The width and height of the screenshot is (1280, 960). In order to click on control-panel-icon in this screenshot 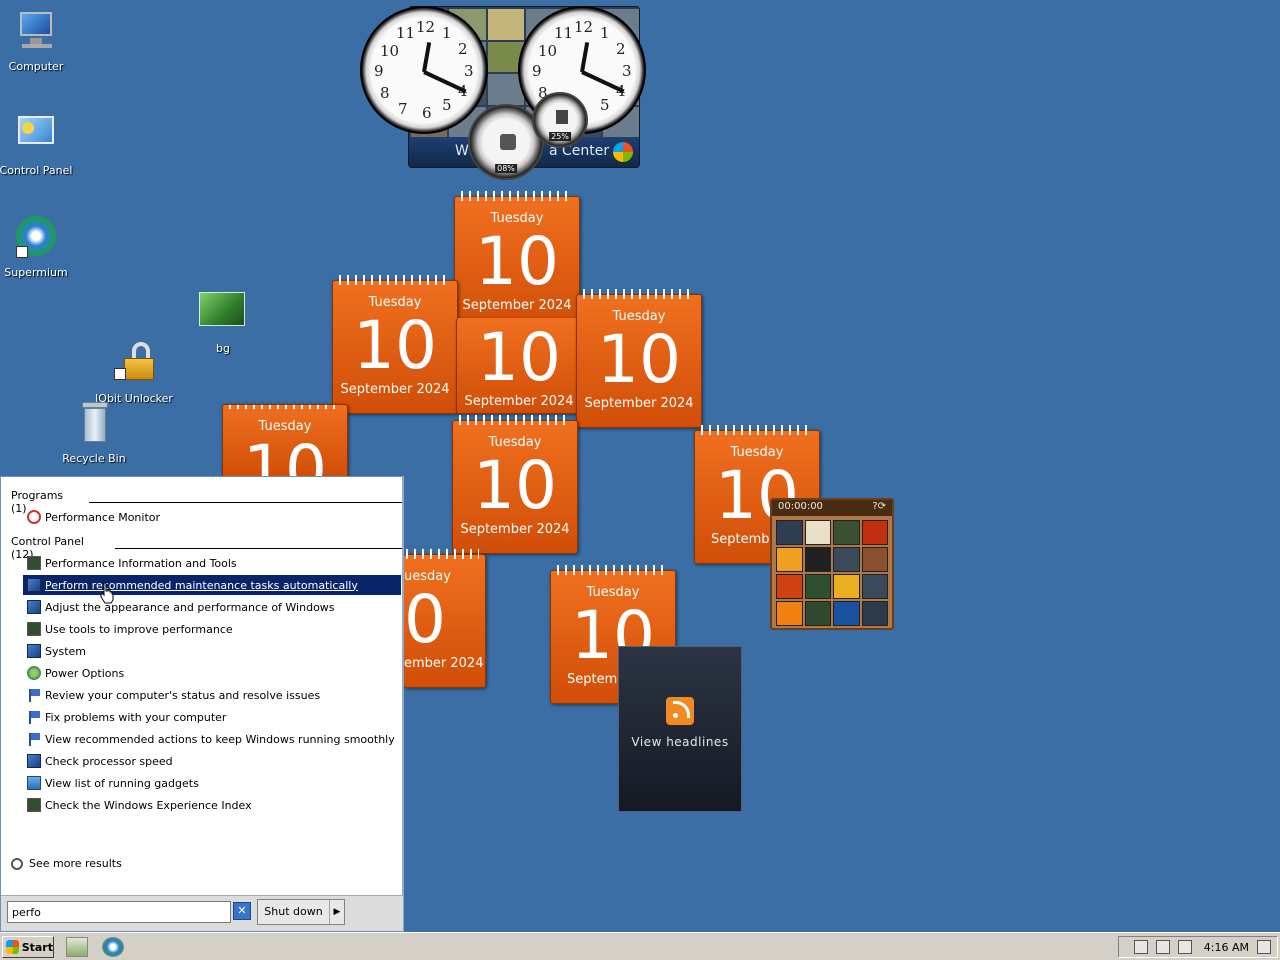, I will do `click(36, 136)`.